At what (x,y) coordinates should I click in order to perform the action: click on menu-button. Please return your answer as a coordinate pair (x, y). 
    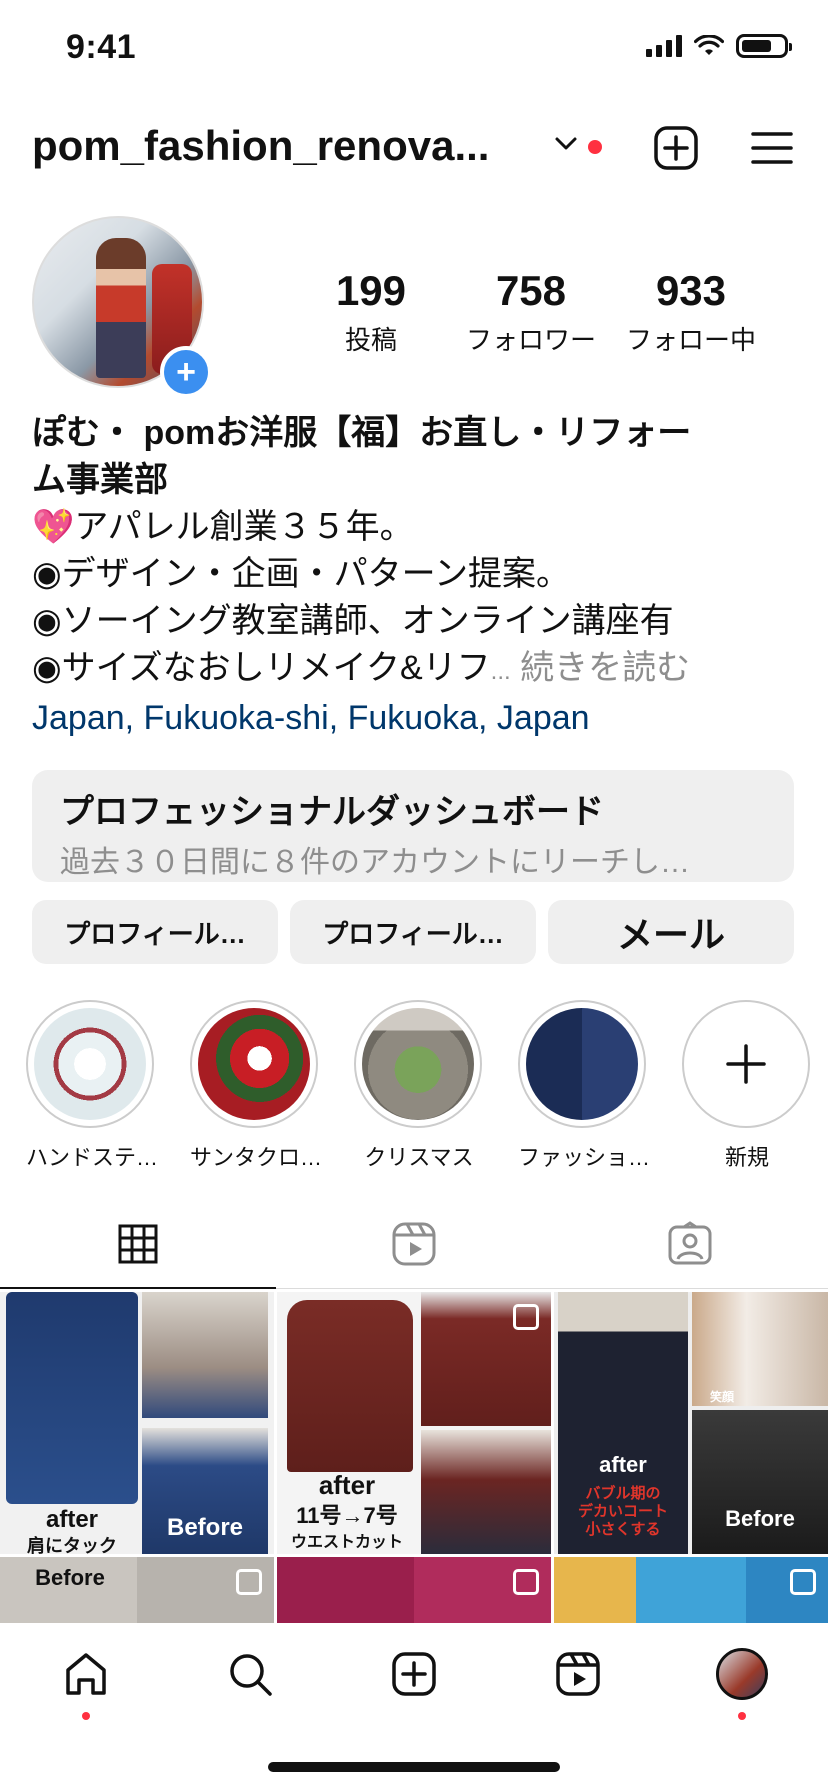
    Looking at the image, I should click on (772, 148).